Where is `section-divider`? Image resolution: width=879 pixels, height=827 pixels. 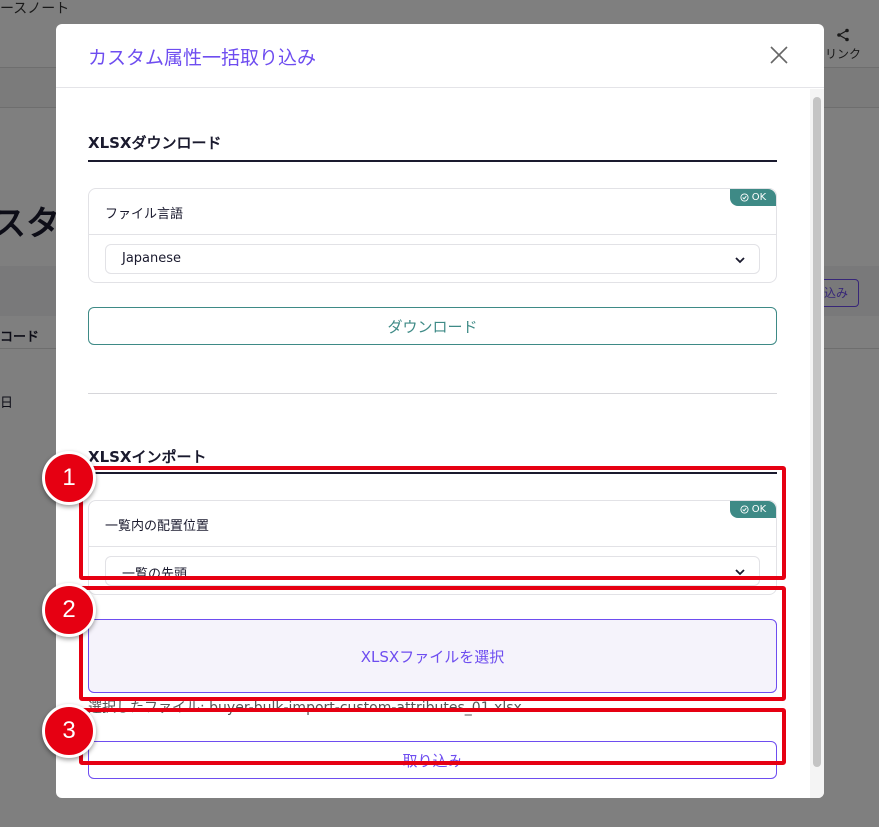 section-divider is located at coordinates (432, 393).